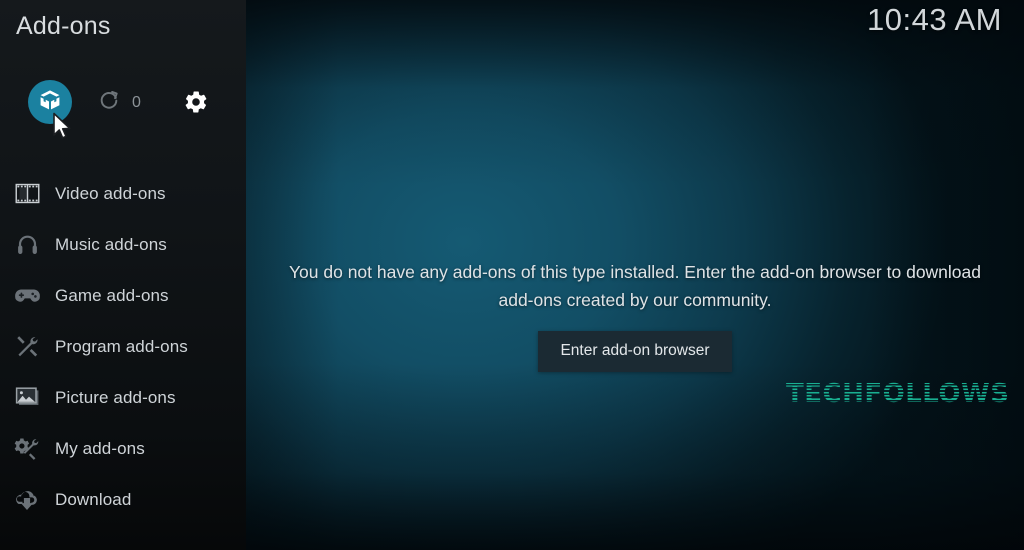 This screenshot has height=550, width=1024. I want to click on gear-icon, so click(196, 105).